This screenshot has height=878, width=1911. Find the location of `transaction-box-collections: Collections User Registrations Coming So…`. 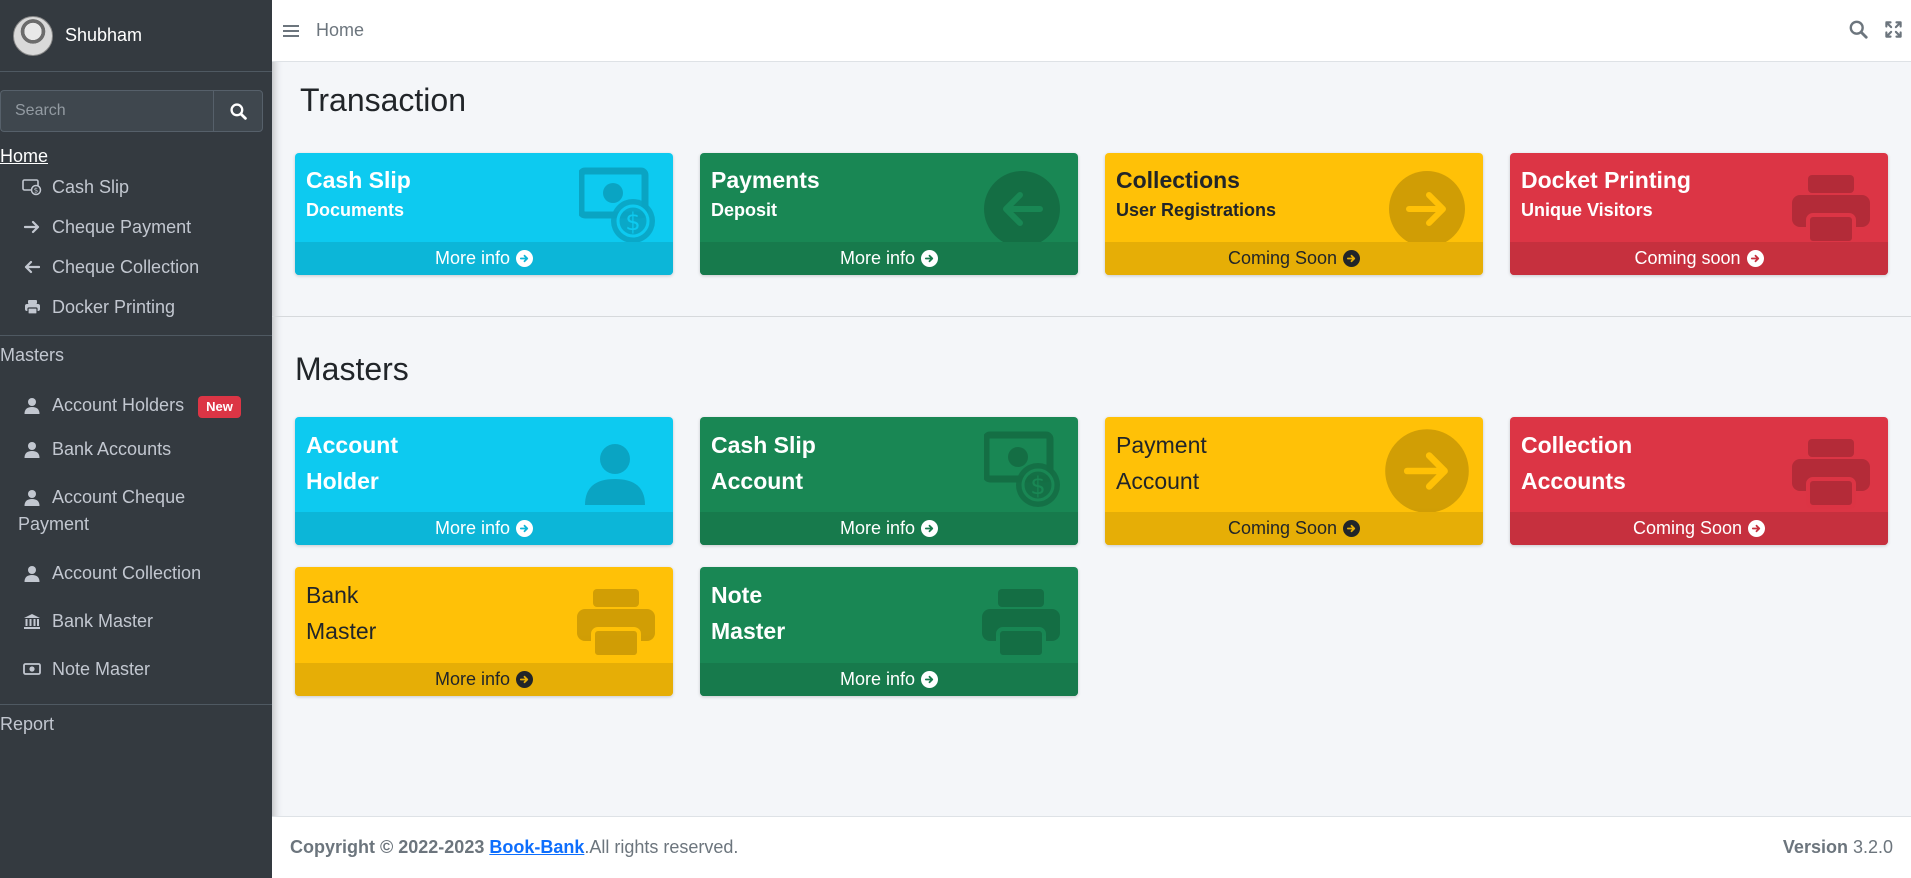

transaction-box-collections: Collections User Registrations Coming So… is located at coordinates (1294, 214).